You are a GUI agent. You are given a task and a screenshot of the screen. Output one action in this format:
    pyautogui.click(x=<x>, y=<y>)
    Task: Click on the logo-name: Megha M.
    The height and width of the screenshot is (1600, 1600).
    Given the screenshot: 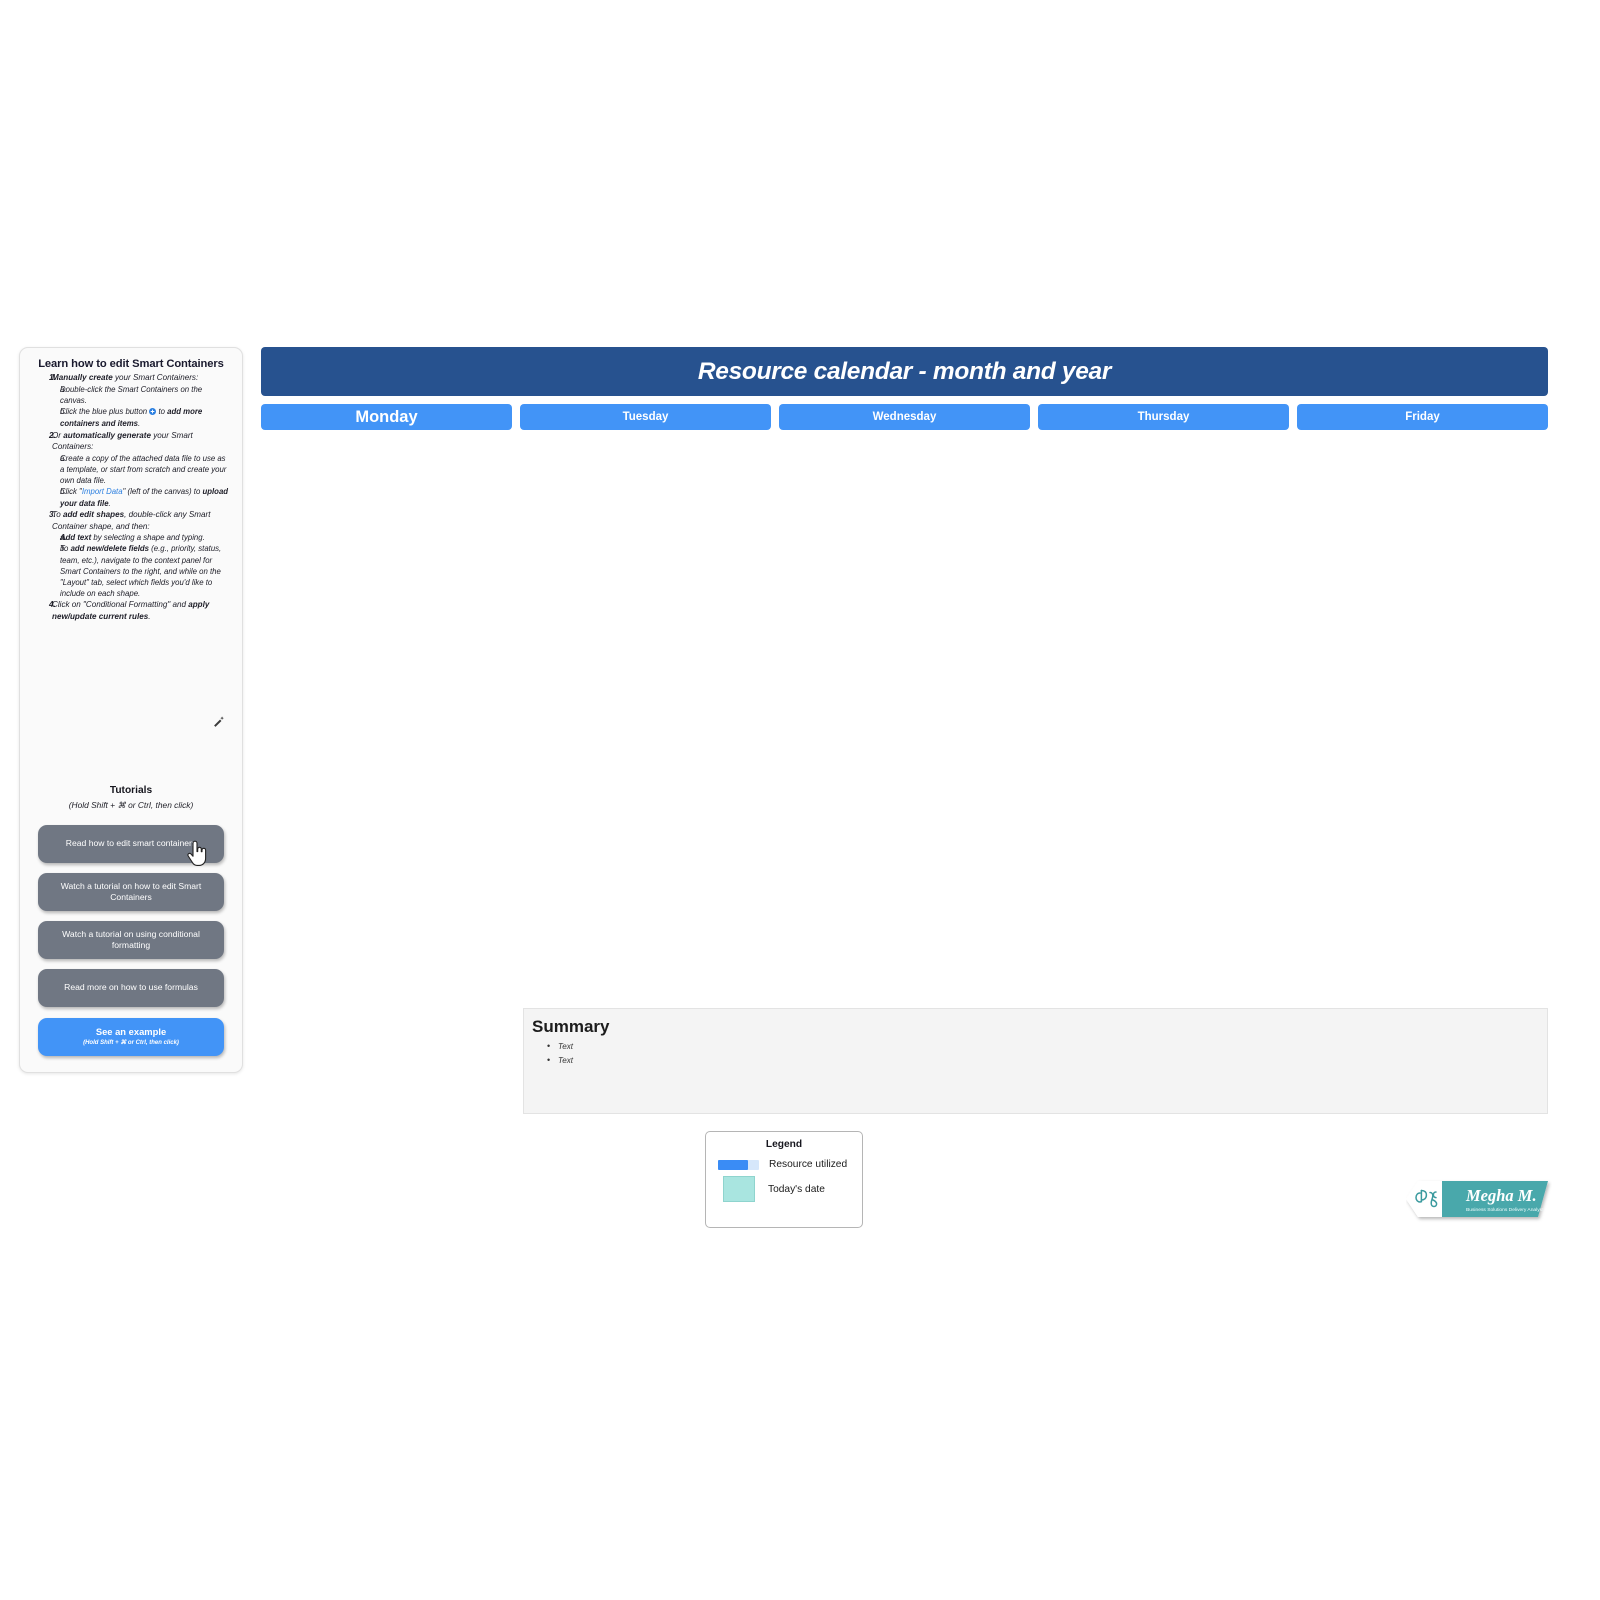 What is the action you would take?
    pyautogui.click(x=1501, y=1195)
    